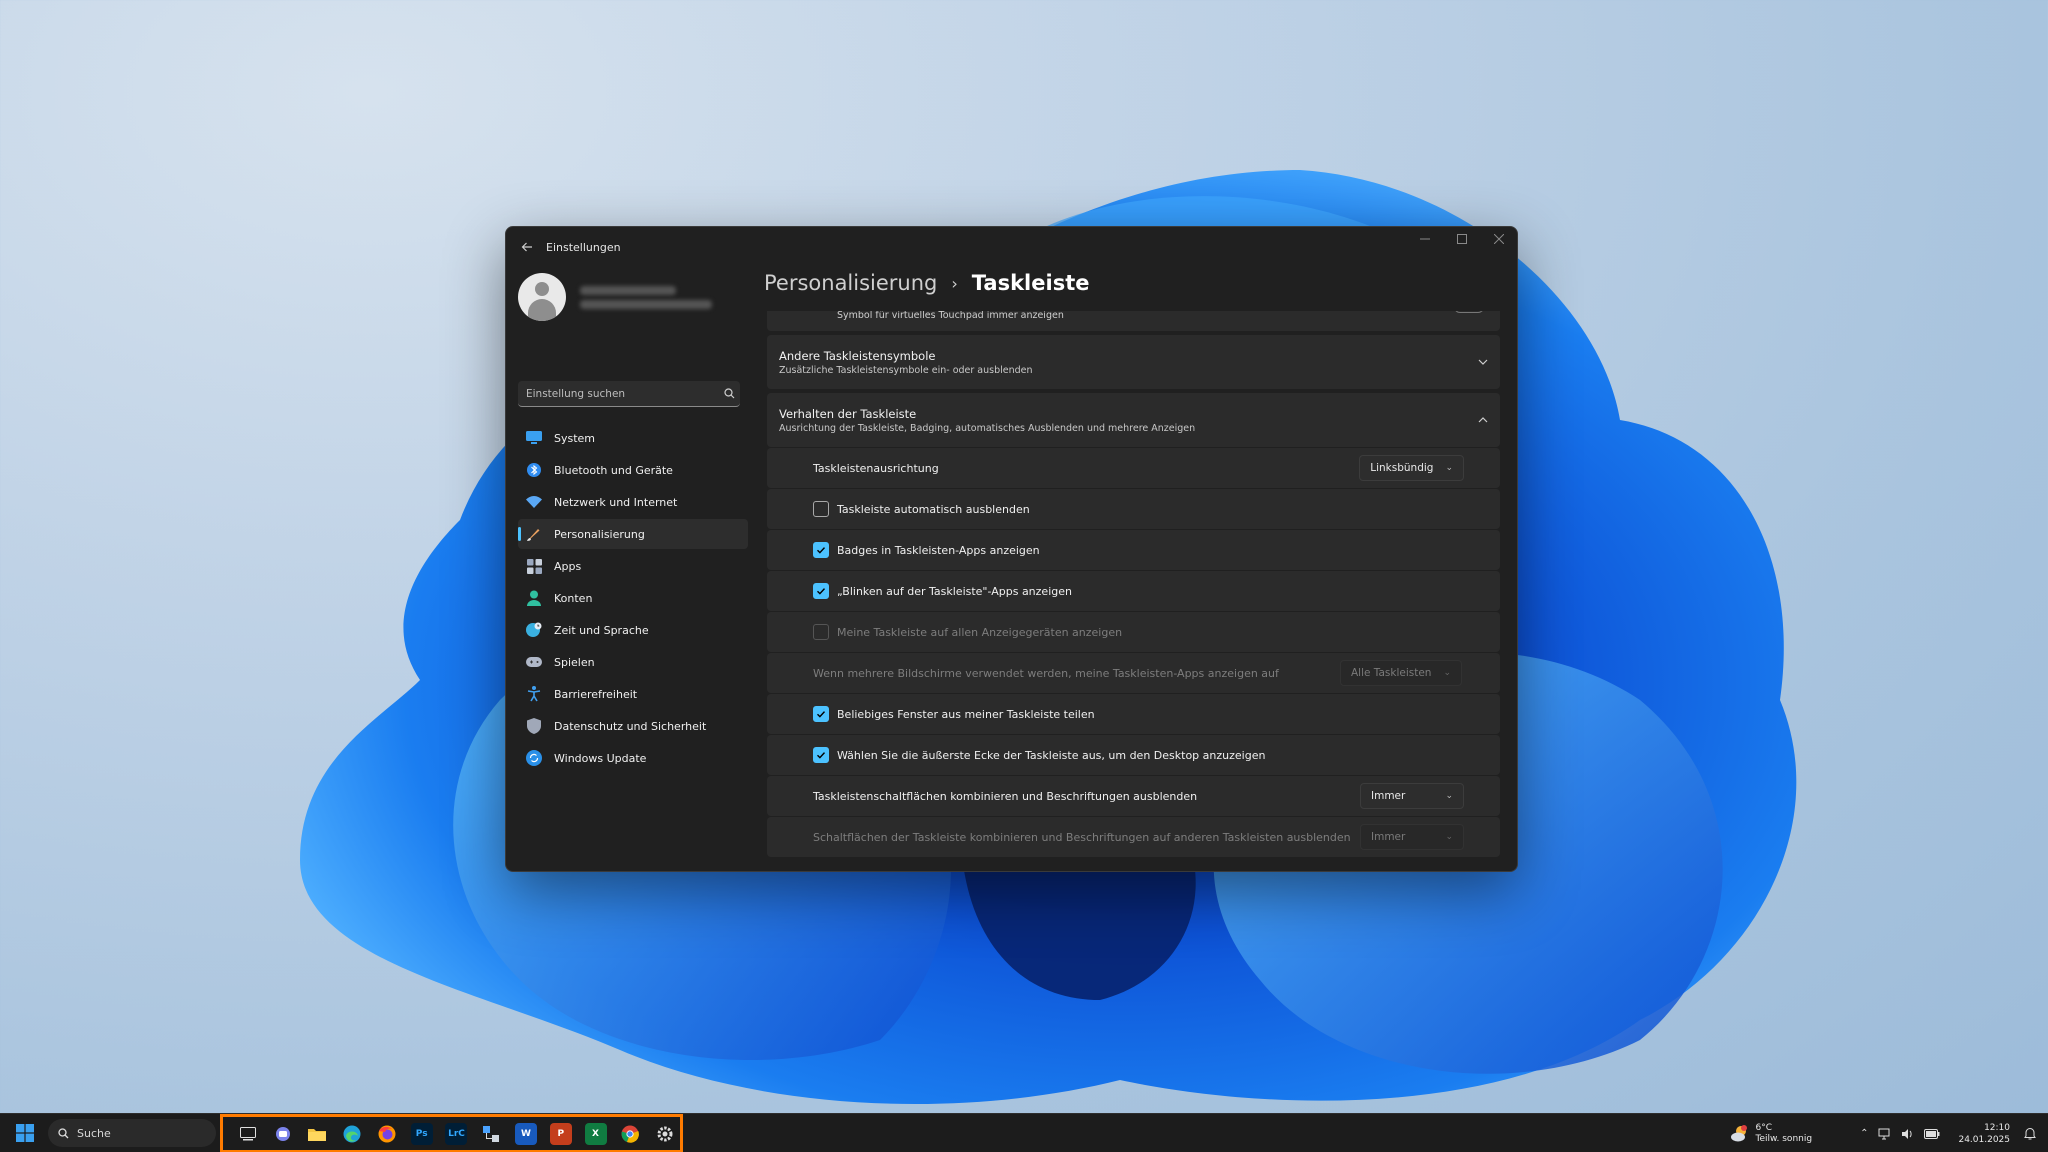 The image size is (2048, 1152). Describe the element at coordinates (850, 283) in the screenshot. I see `breadcrumb-parent: Personalisierung` at that location.